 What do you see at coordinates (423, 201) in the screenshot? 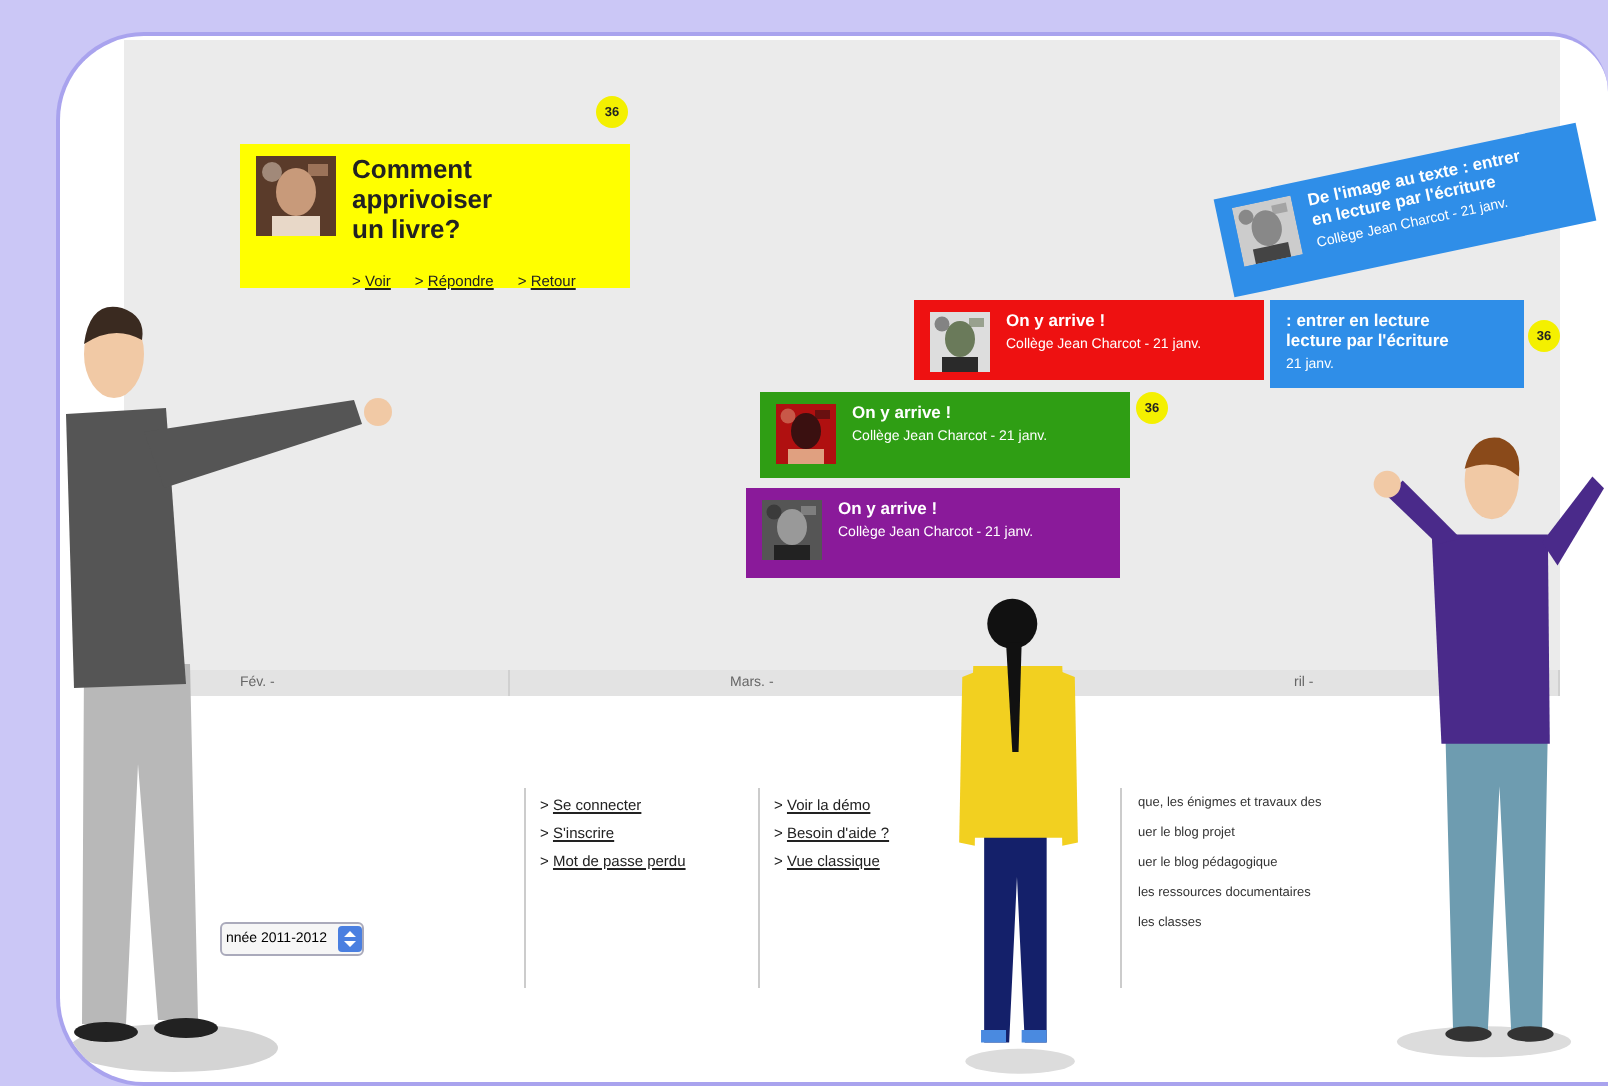
I see `post-title: Comment apprivoiser un livre?` at bounding box center [423, 201].